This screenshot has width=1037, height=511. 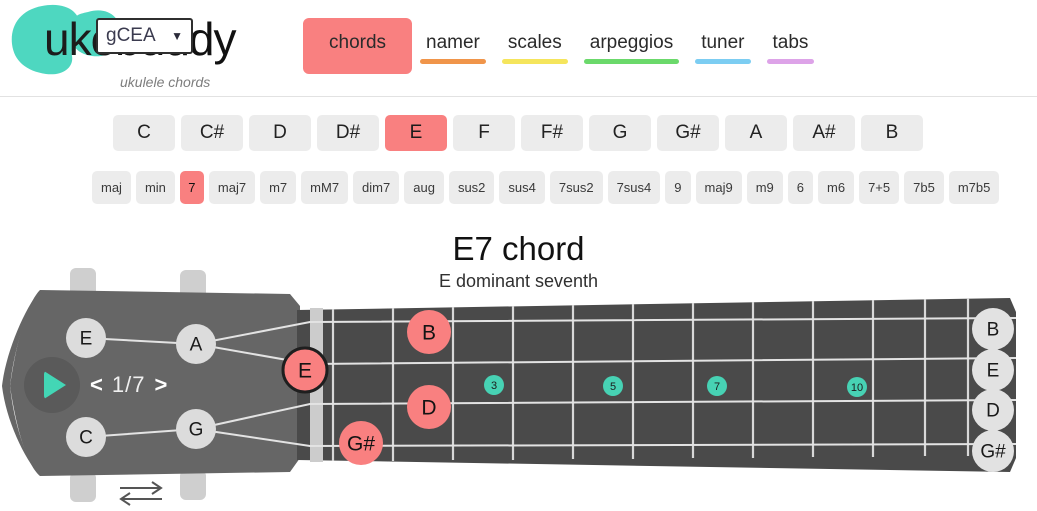 I want to click on fret-marker-label: 7, so click(x=717, y=387).